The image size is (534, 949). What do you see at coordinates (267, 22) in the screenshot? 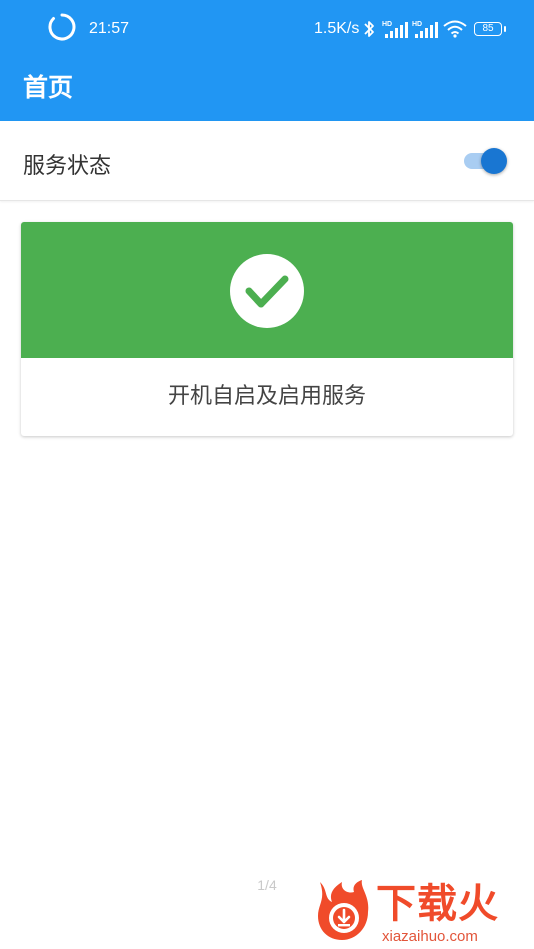
I see `status-bar: 21:57 1.5K/s HD HD 85` at bounding box center [267, 22].